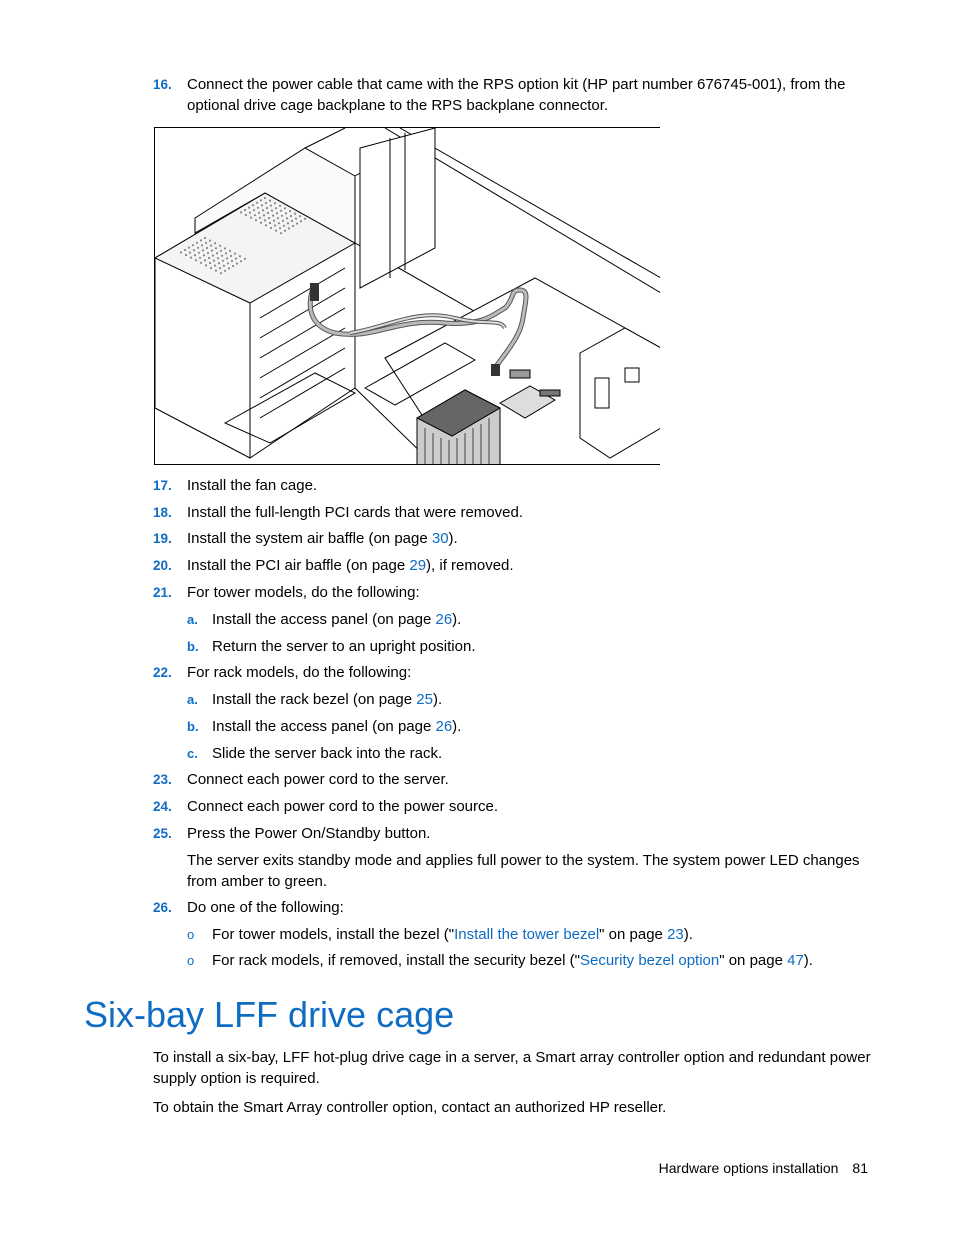  What do you see at coordinates (309, 833) in the screenshot?
I see `step-text: Press the Power On/Standby button.` at bounding box center [309, 833].